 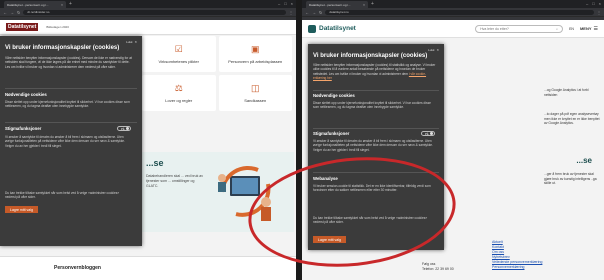 What do you see at coordinates (179, 100) in the screenshot?
I see `topic-card-label: Lover og regler` at bounding box center [179, 100].